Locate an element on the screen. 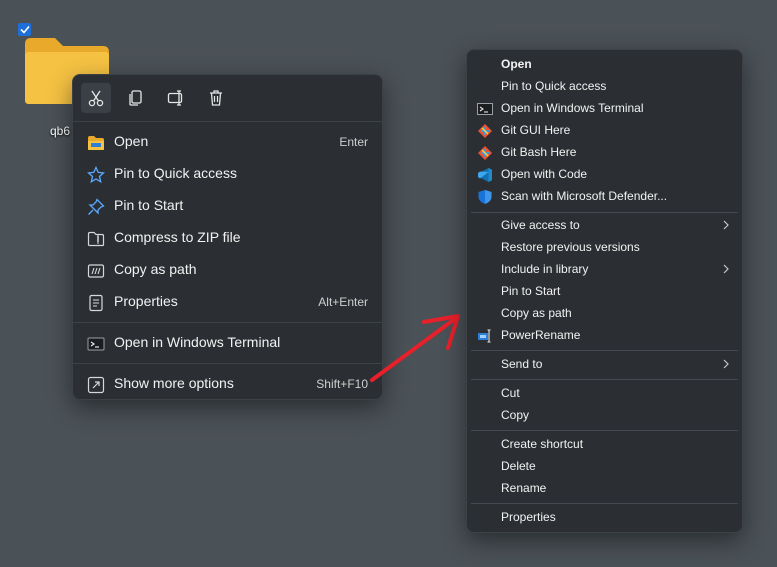  delete-button is located at coordinates (216, 98).